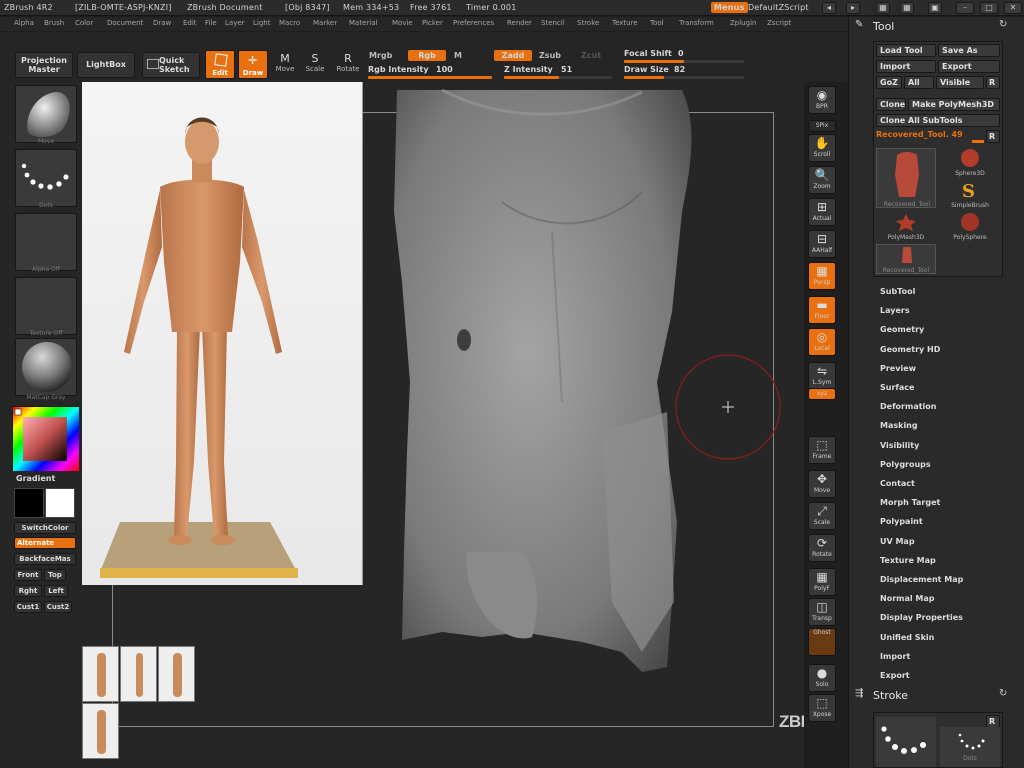  Describe the element at coordinates (822, 642) in the screenshot. I see `righttray-ghost-button: Ghost` at that location.